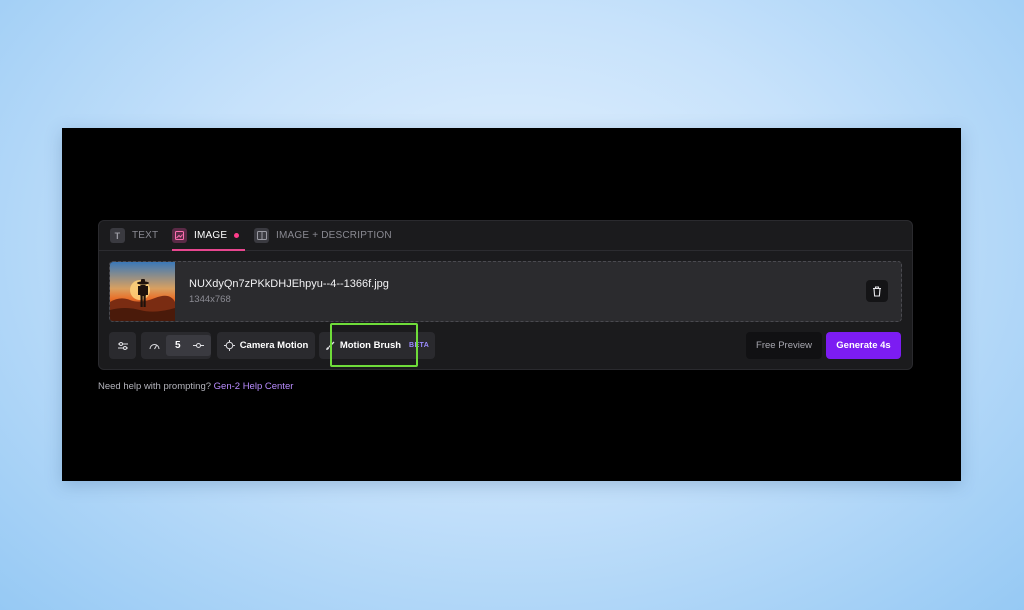 Image resolution: width=1024 pixels, height=610 pixels. I want to click on tab-text: T TEXT, so click(134, 235).